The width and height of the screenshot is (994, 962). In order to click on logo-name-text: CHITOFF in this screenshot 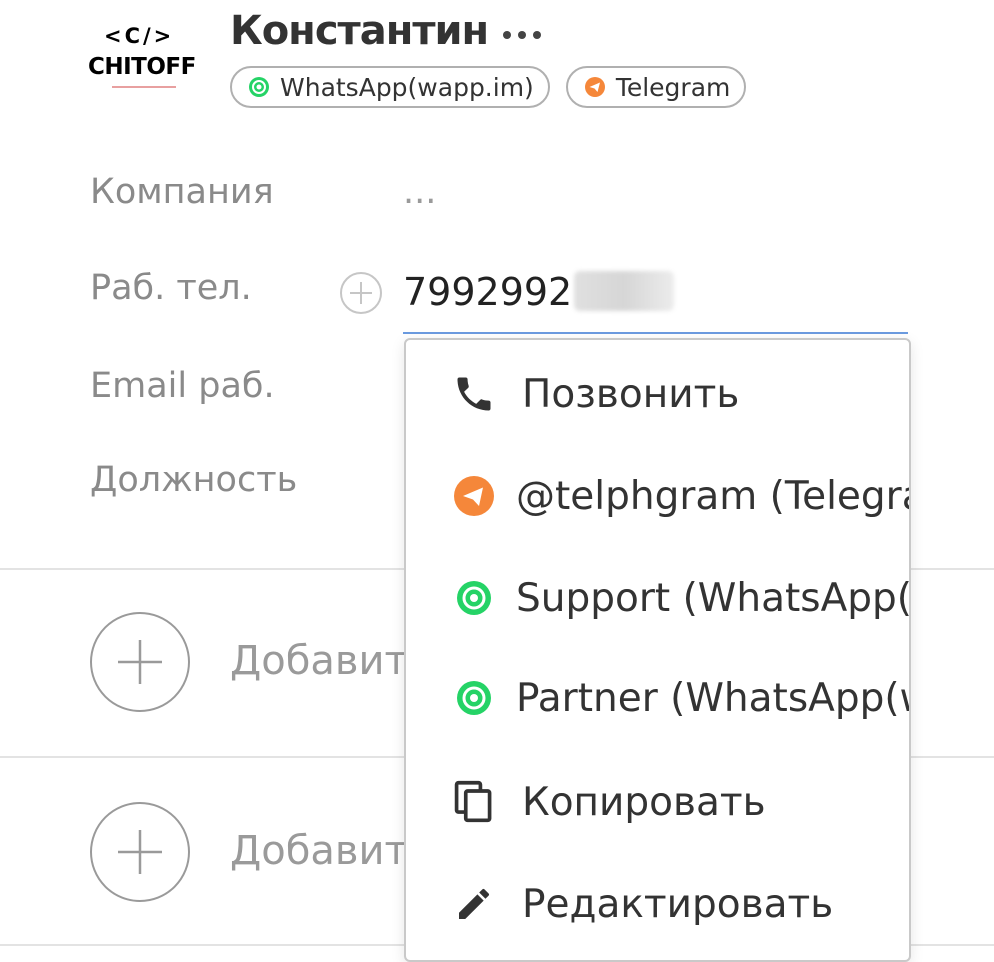, I will do `click(142, 67)`.